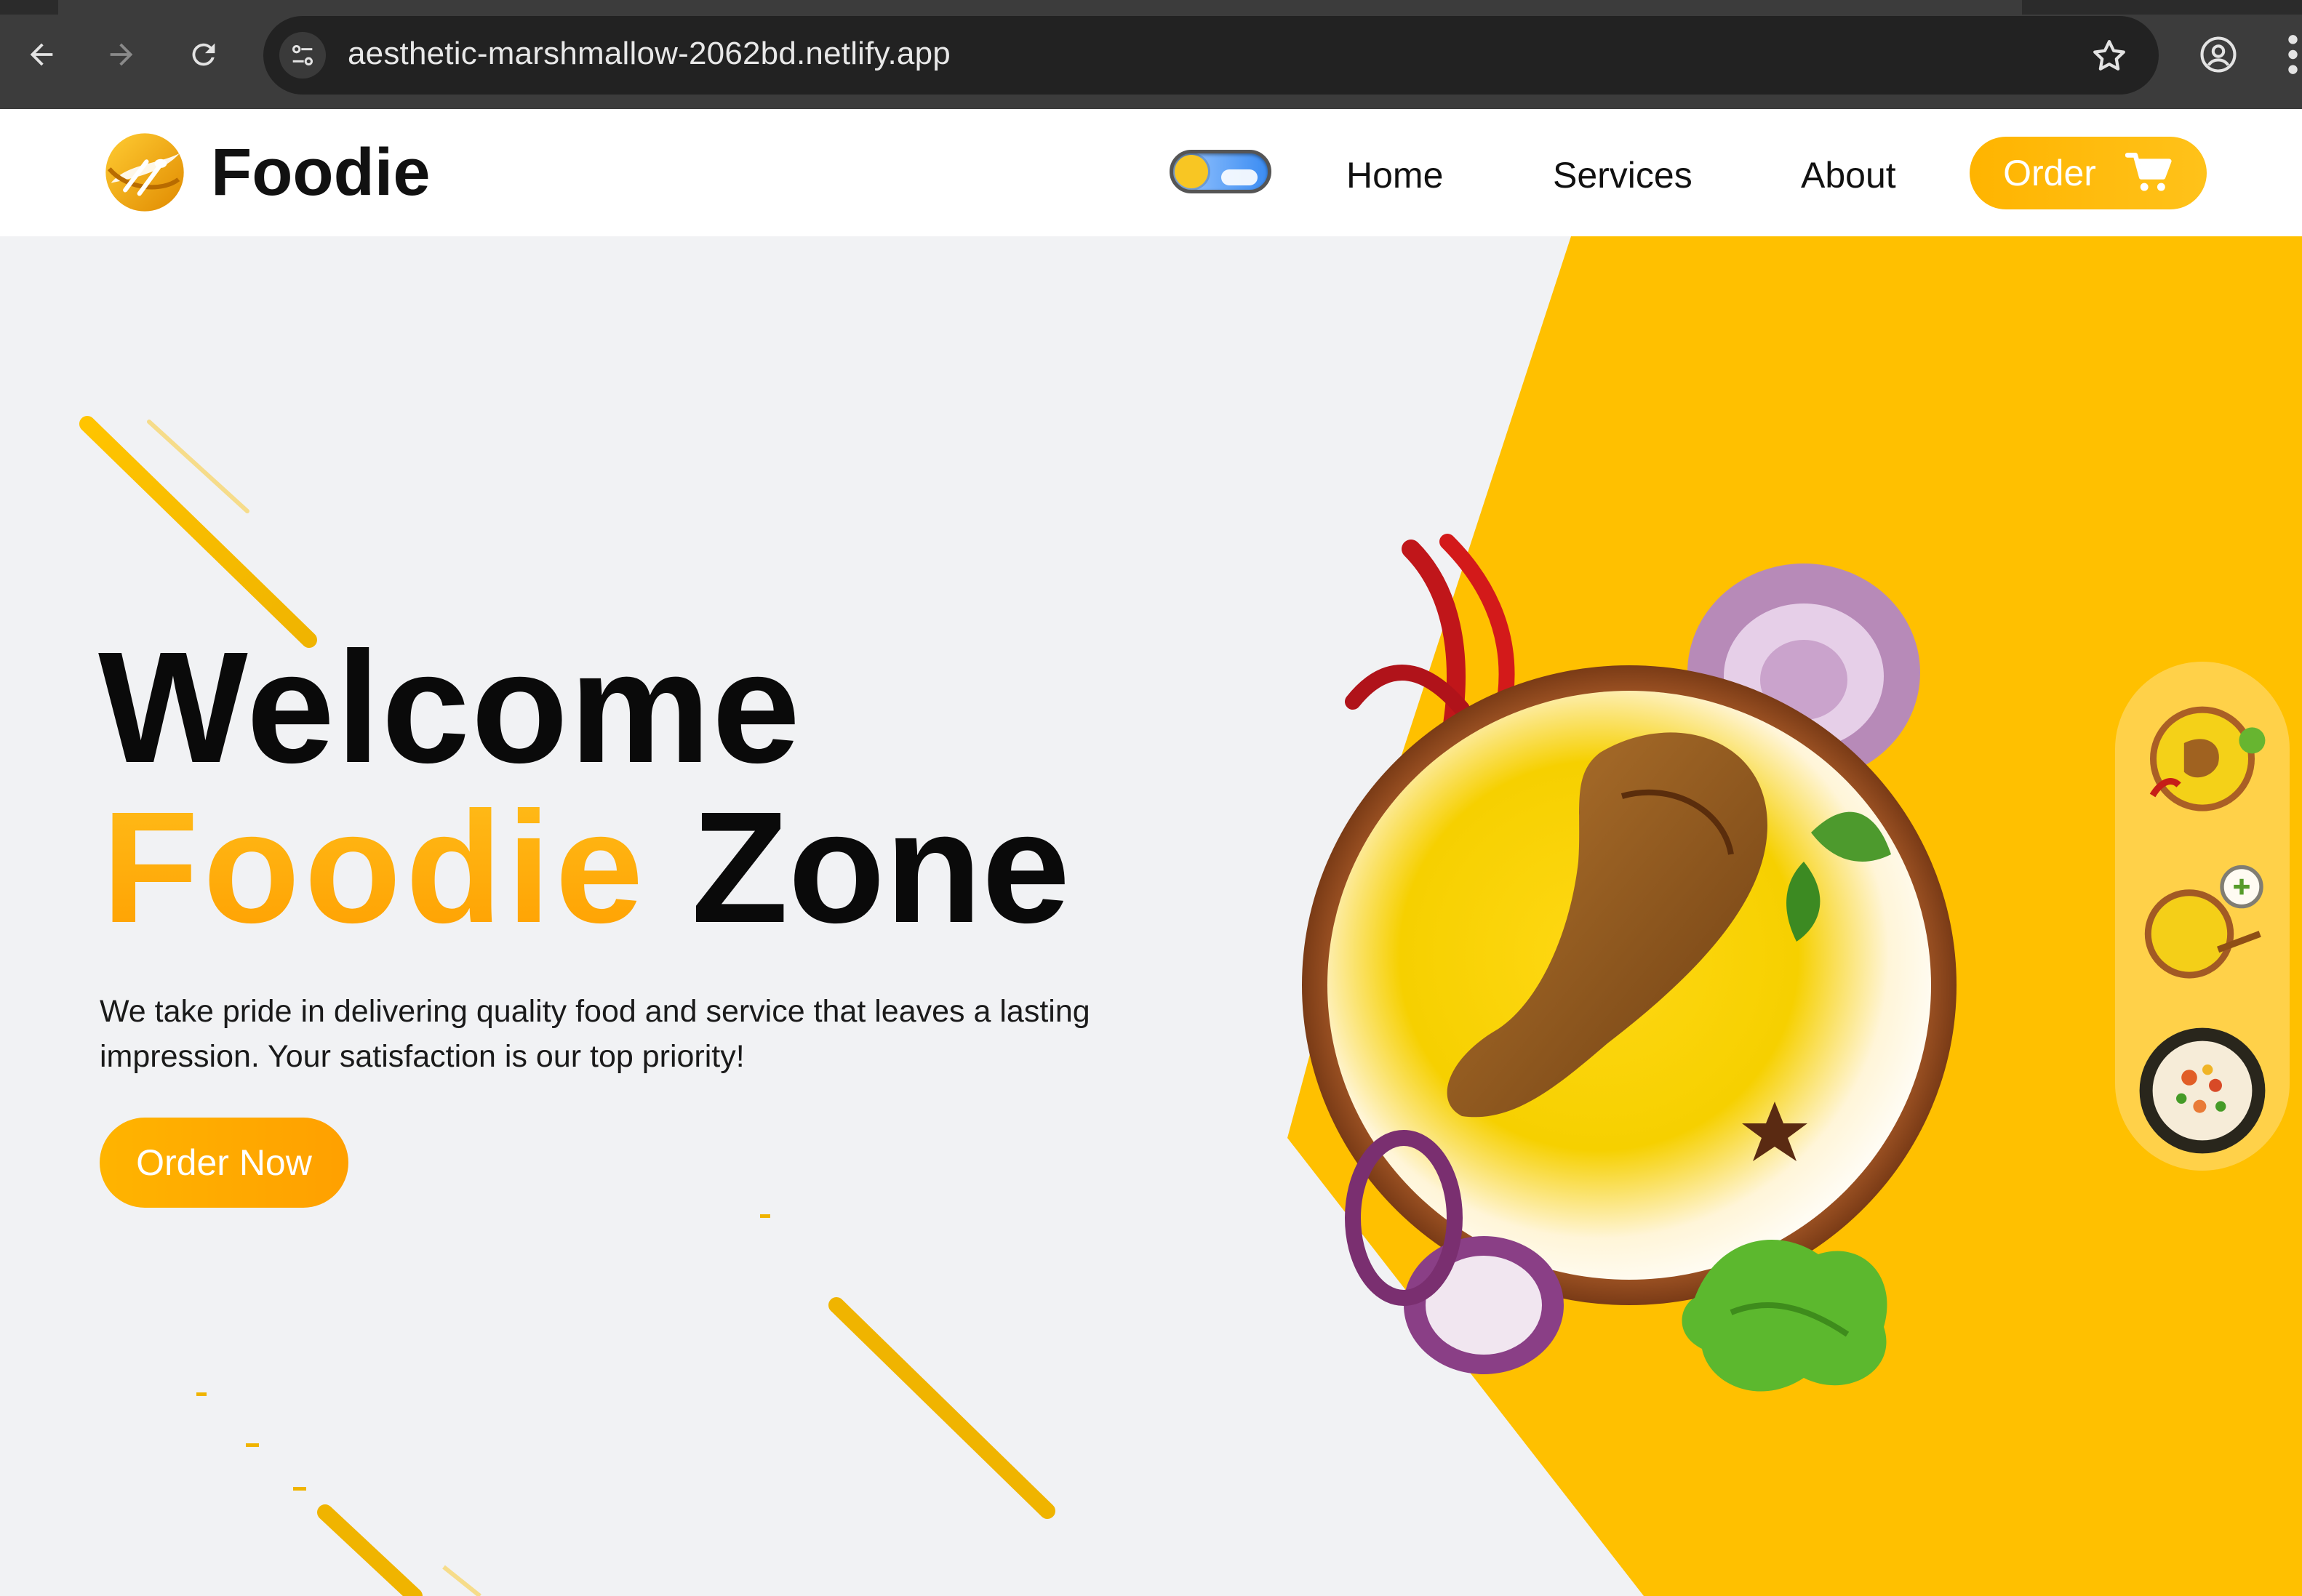 The height and width of the screenshot is (1596, 2302). What do you see at coordinates (321, 172) in the screenshot?
I see `logo-text: Foodie` at bounding box center [321, 172].